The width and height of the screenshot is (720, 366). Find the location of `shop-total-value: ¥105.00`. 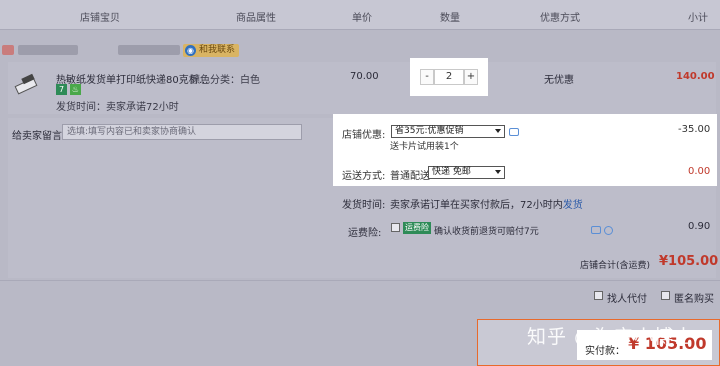

shop-total-value: ¥105.00 is located at coordinates (689, 261).